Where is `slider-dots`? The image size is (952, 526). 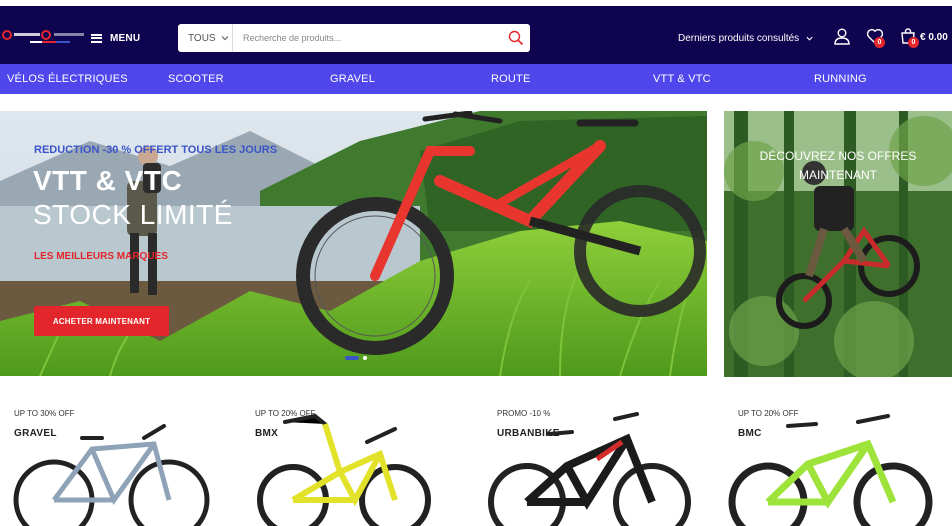
slider-dots is located at coordinates (356, 358).